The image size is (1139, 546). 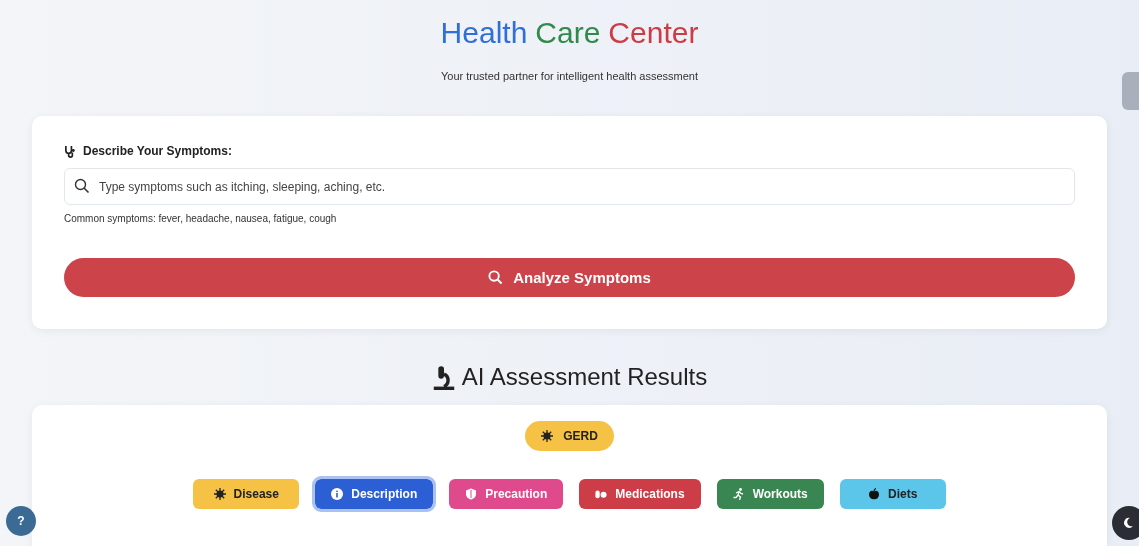 What do you see at coordinates (569, 186) in the screenshot?
I see `symptom-search-field: Type symptoms such as itching, sleeping, aching, etc.` at bounding box center [569, 186].